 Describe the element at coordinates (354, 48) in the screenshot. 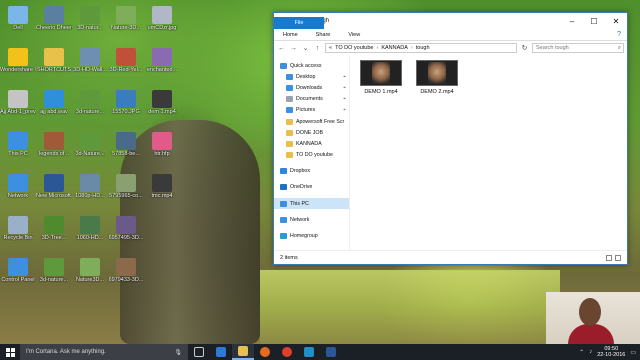

I see `breadcrumb-todo-youtube: TO DO youtube` at that location.